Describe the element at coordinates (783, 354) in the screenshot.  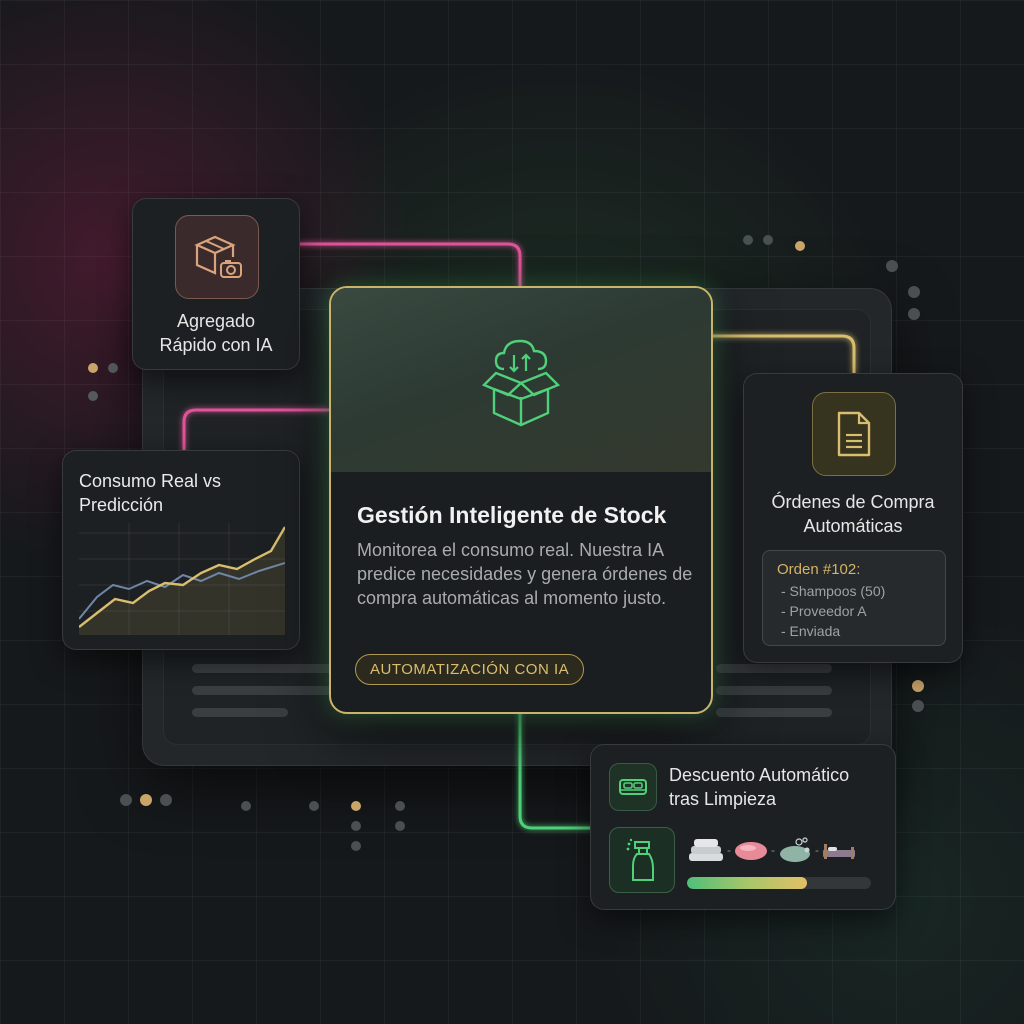
I see `connector-gold-right` at that location.